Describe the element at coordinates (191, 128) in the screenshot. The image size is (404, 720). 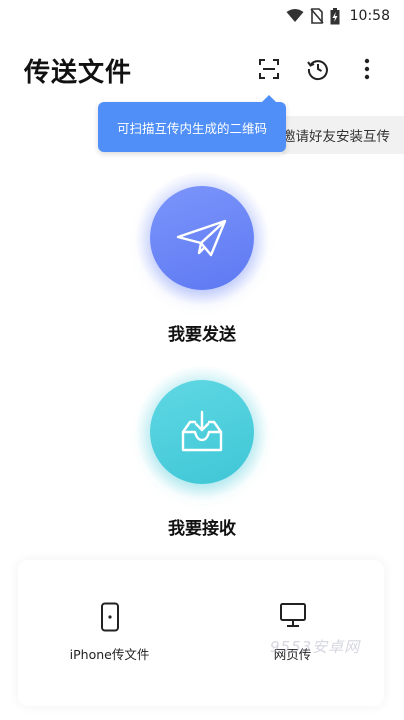
I see `scan-tooltip-text: 可扫描互传内生成的二维码` at that location.